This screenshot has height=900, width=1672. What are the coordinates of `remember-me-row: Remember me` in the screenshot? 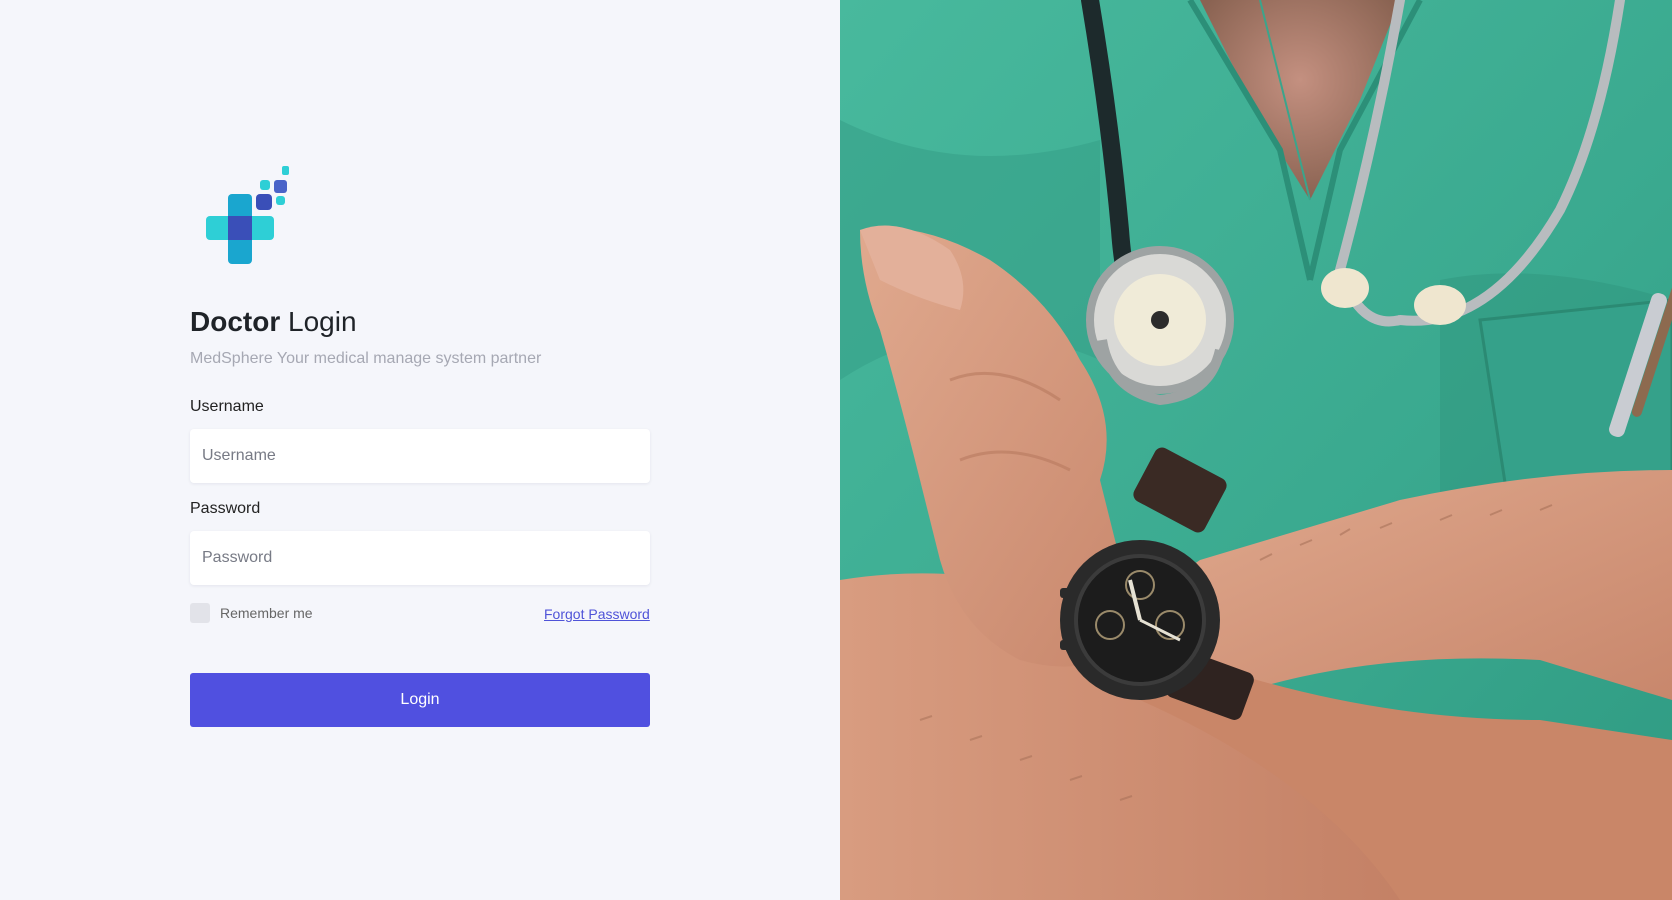 It's located at (251, 613).